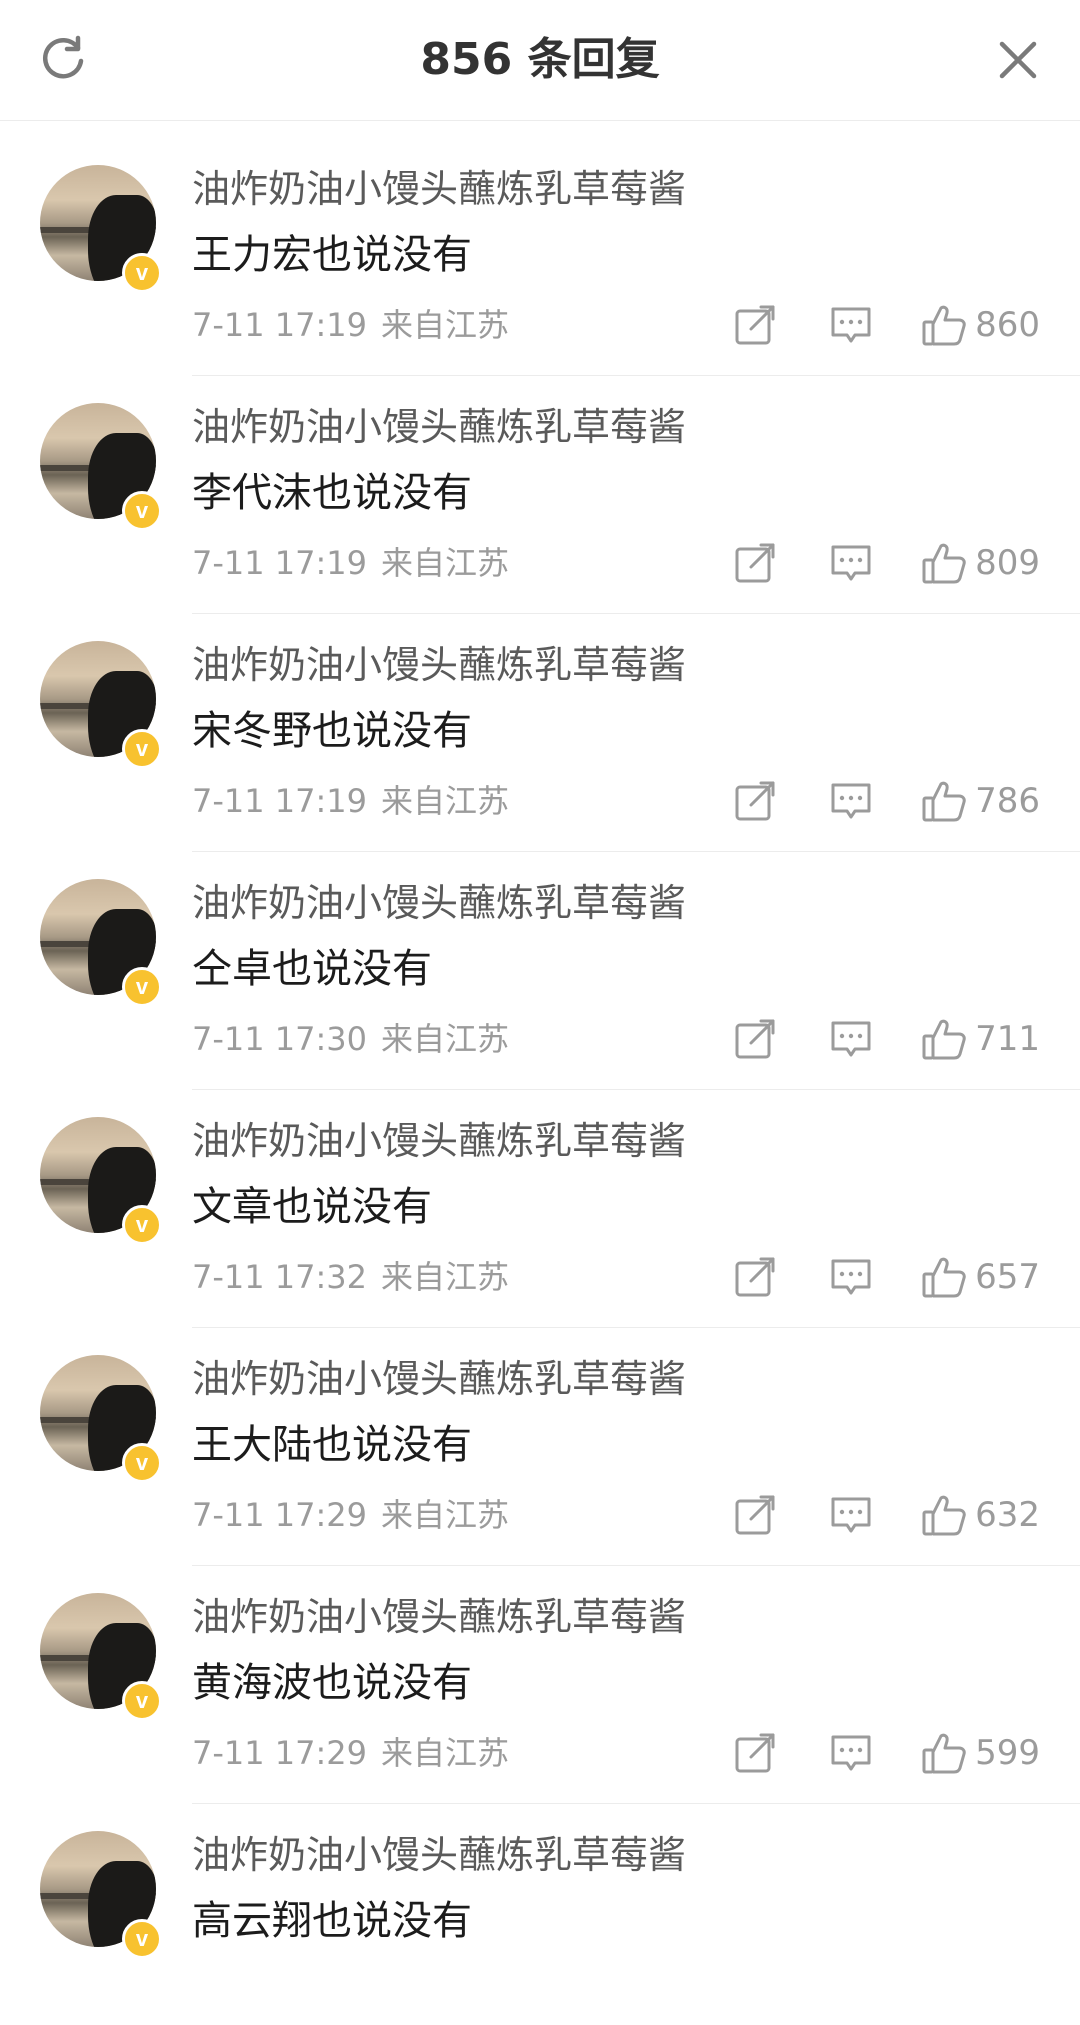 The height and width of the screenshot is (2025, 1080). Describe the element at coordinates (1007, 1277) in the screenshot. I see `like-count: 657` at that location.